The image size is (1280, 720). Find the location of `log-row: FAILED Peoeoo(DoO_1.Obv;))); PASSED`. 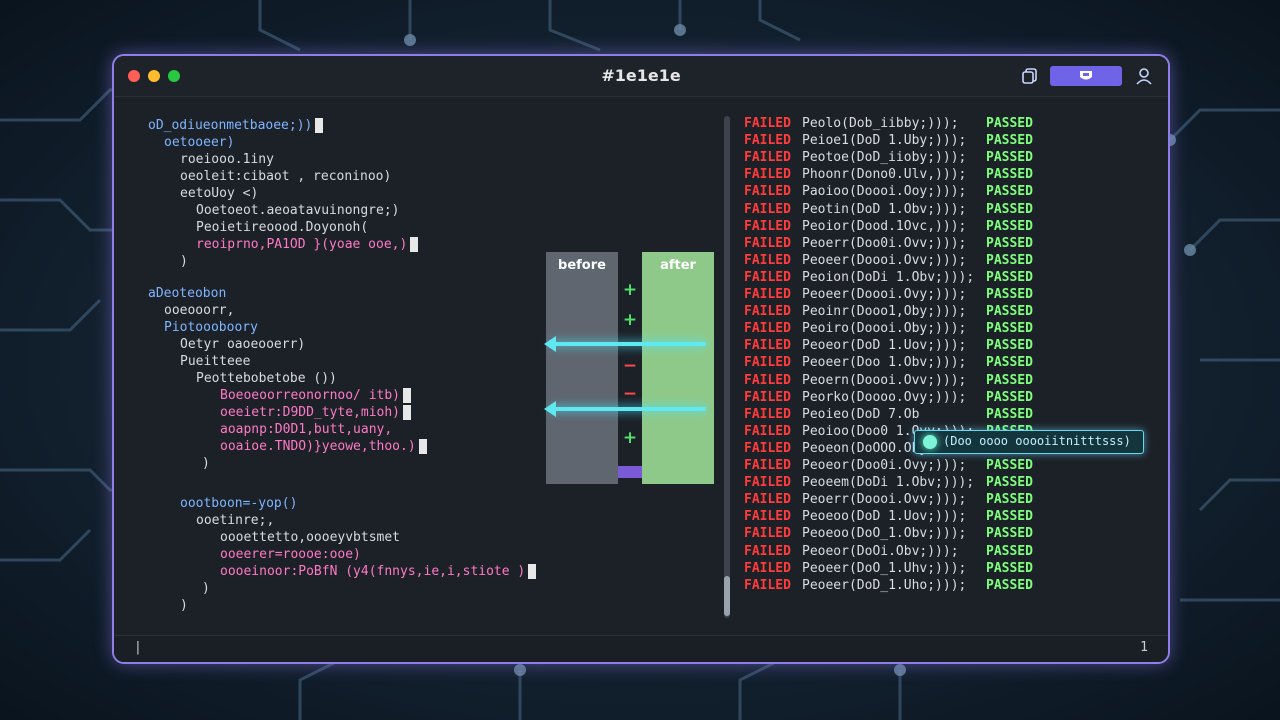

log-row: FAILED Peoeoo(DoO_1.Obv;))); PASSED is located at coordinates (954, 534).